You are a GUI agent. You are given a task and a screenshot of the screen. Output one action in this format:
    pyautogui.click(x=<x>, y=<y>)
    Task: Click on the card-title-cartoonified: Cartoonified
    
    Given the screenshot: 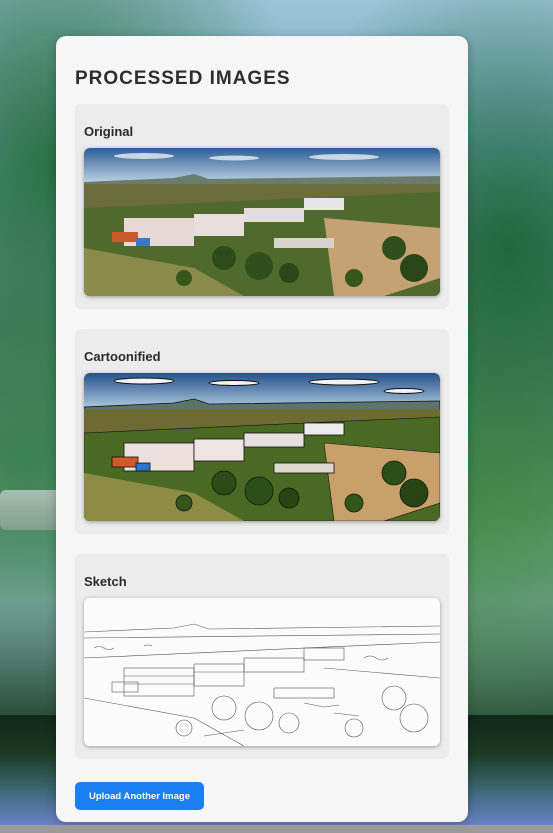 What is the action you would take?
    pyautogui.click(x=122, y=356)
    